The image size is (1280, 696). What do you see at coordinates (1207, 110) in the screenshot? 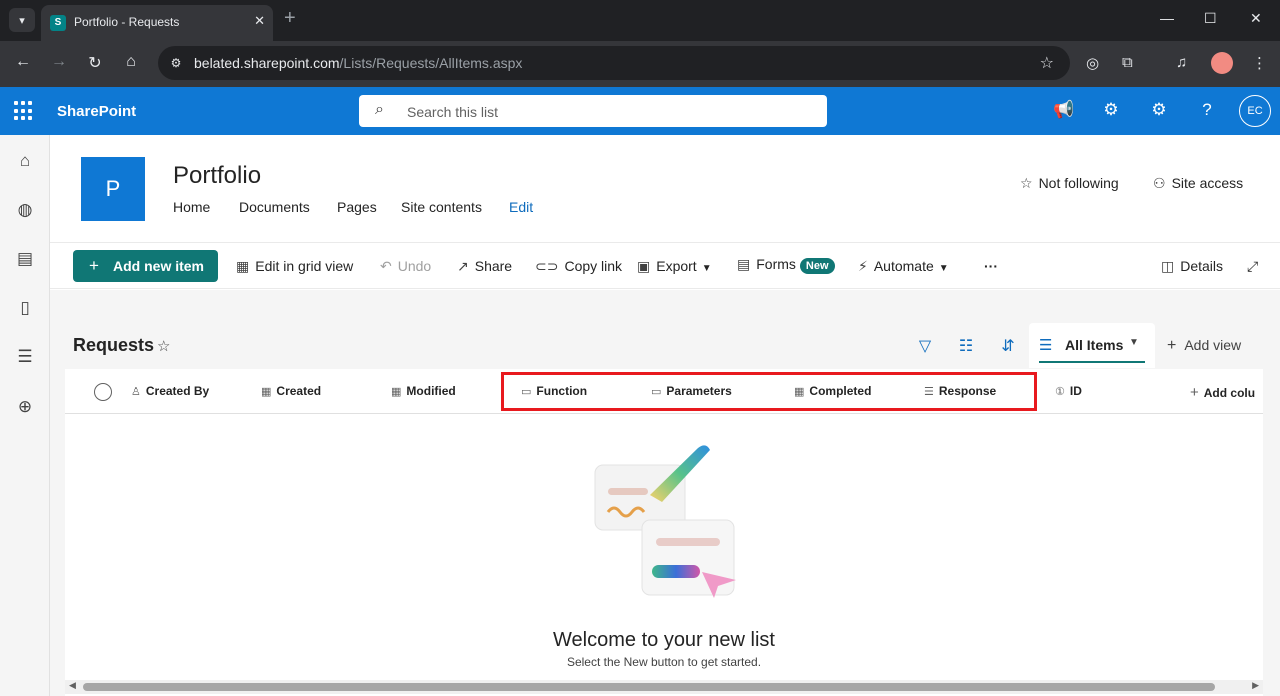
I see `help-icon: ?` at bounding box center [1207, 110].